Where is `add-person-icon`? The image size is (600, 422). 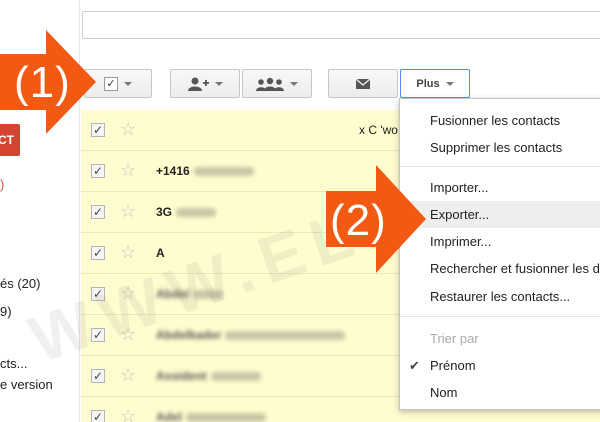
add-person-icon is located at coordinates (198, 84).